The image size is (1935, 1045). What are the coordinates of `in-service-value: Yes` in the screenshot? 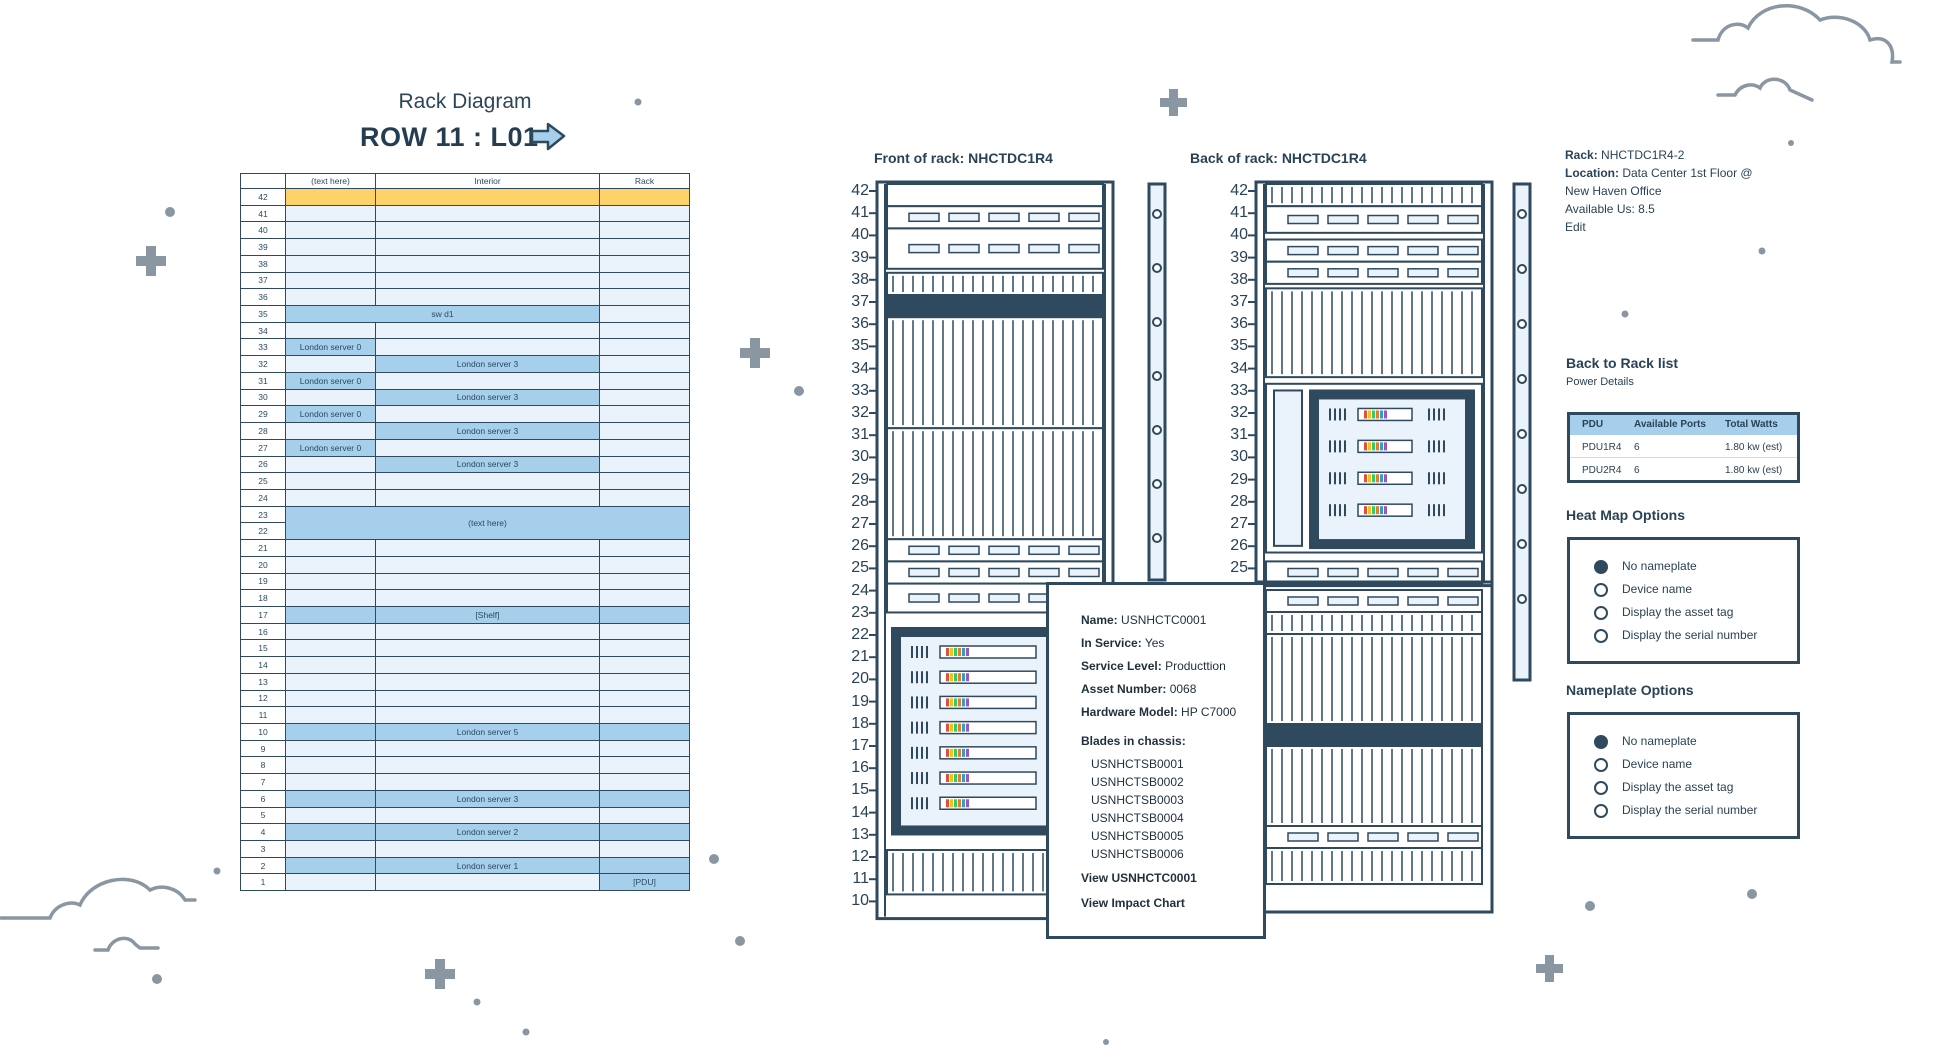 It's located at (1154, 643).